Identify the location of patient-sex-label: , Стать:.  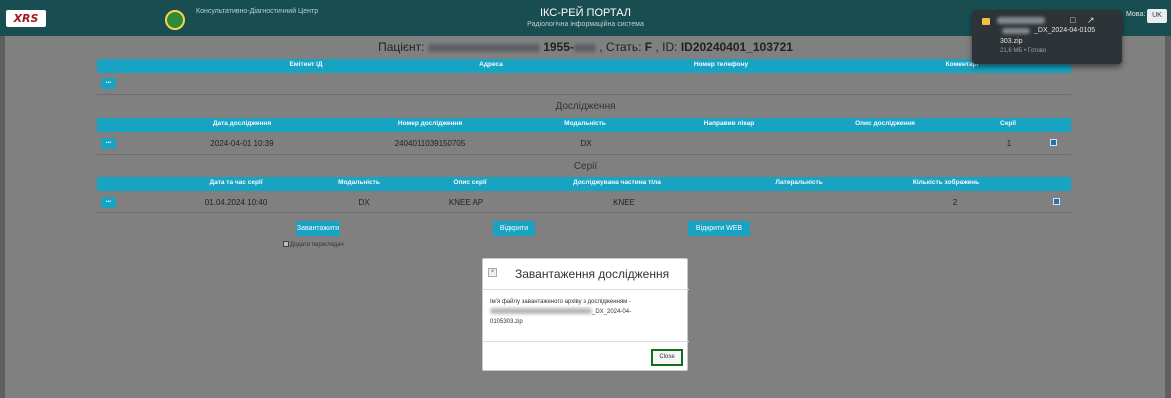
(620, 47).